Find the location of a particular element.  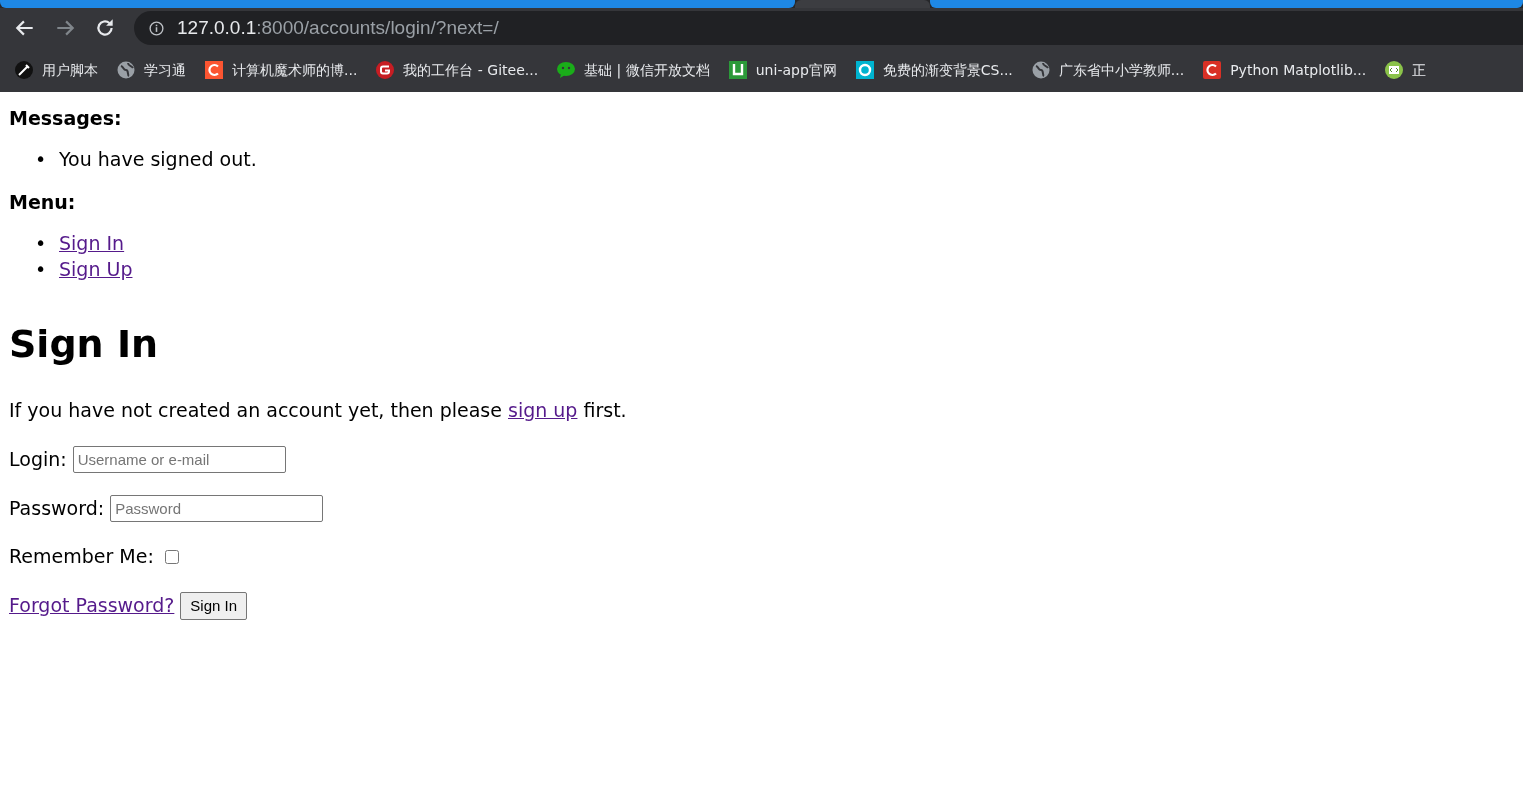

letter-g-icon is located at coordinates (385, 70).